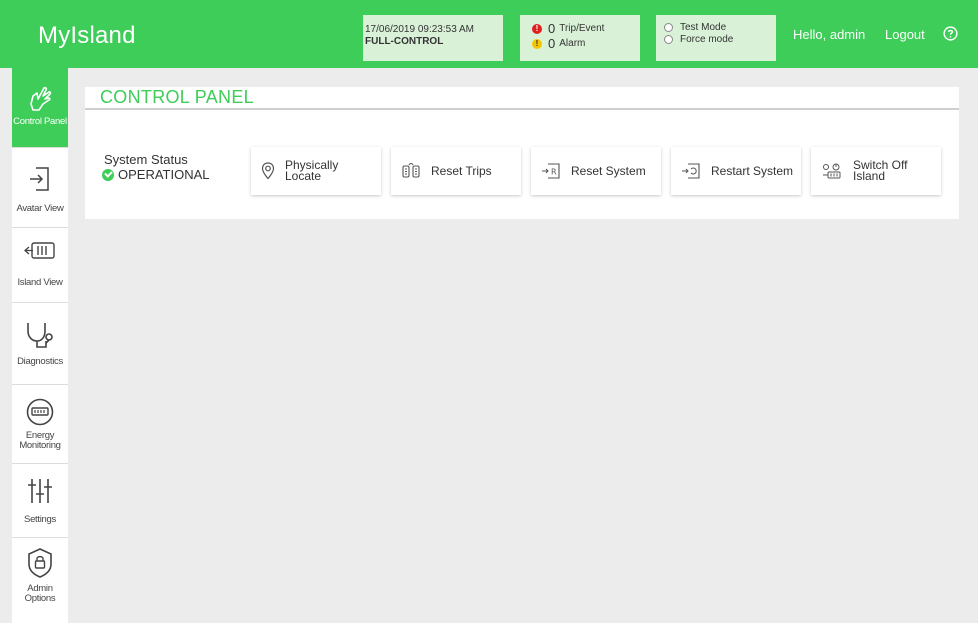  I want to click on action-label: Reset Trips, so click(461, 170).